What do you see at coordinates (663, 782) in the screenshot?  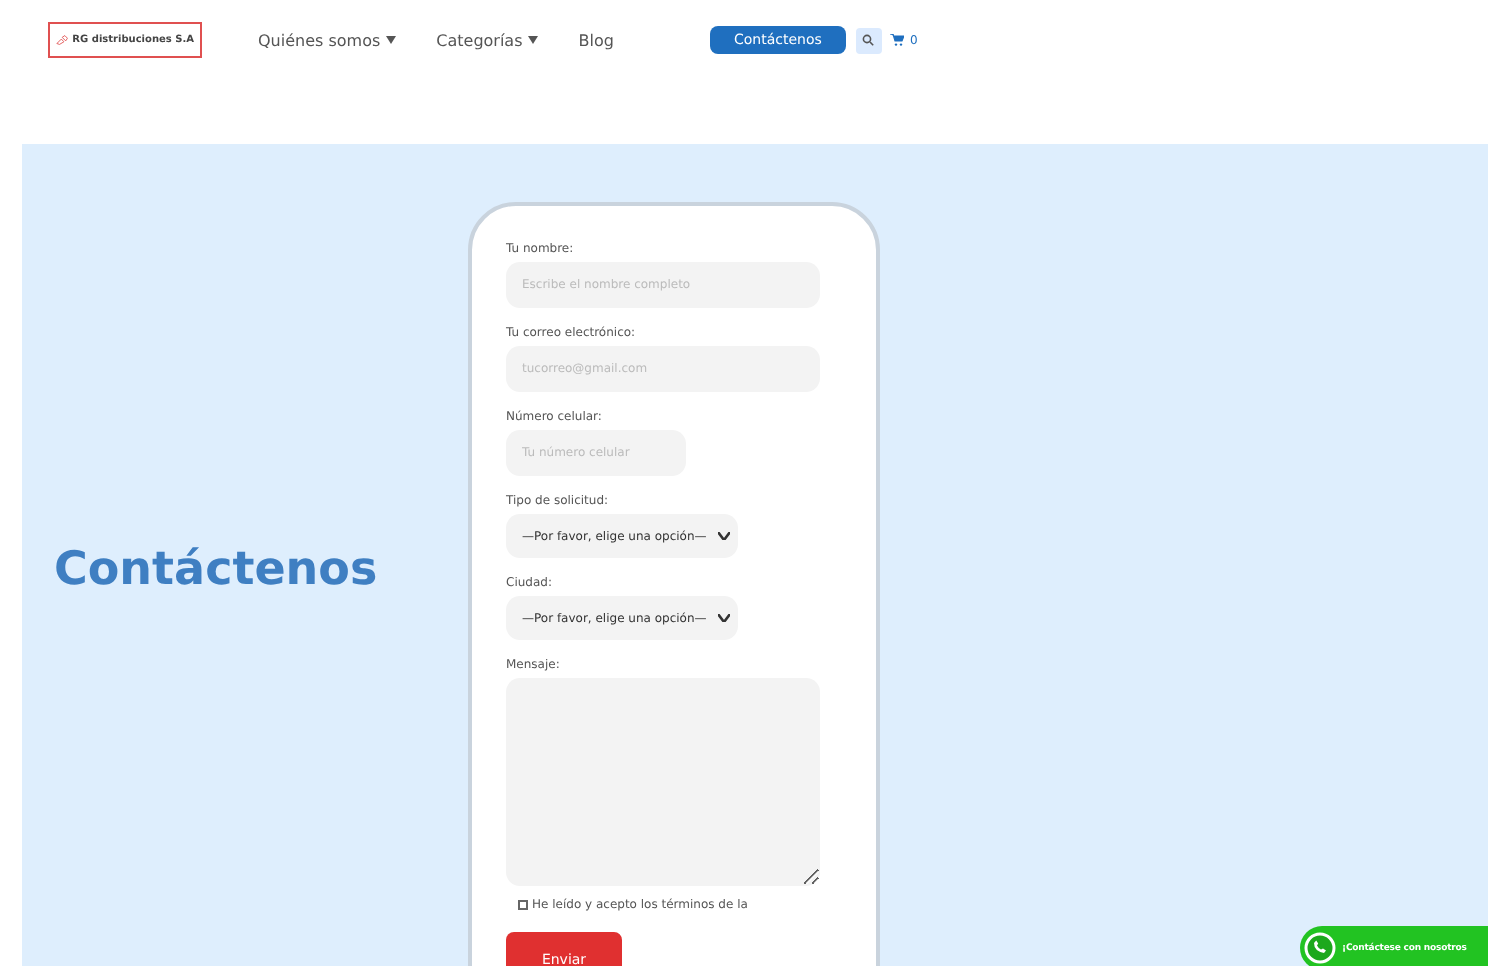 I see `message-field` at bounding box center [663, 782].